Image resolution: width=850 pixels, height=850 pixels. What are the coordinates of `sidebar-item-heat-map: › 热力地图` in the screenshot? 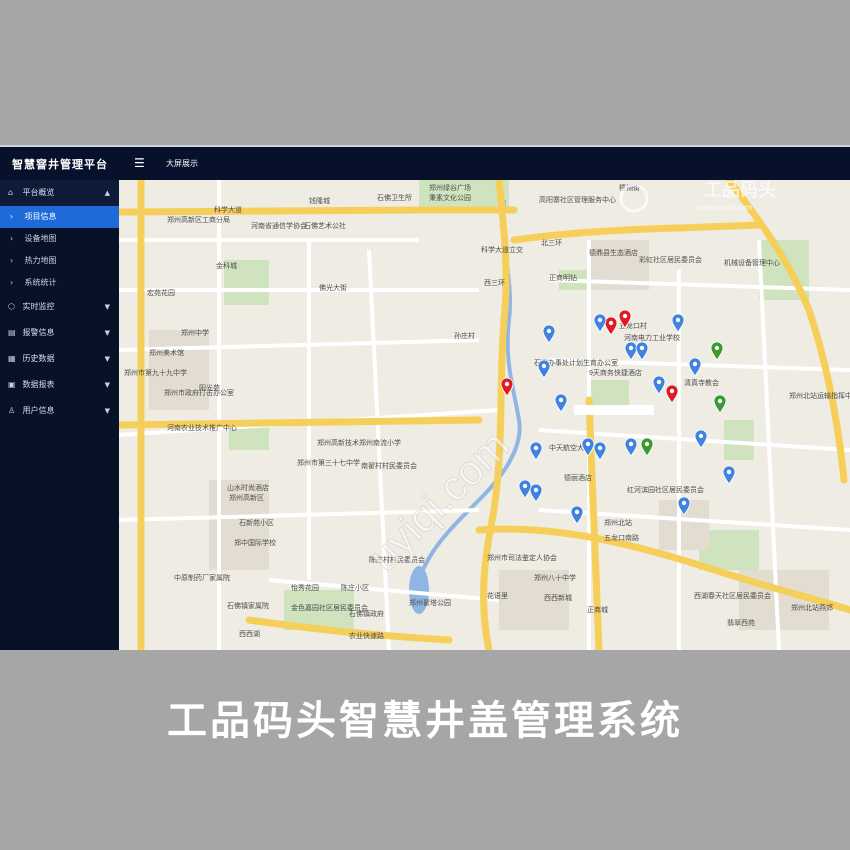 It's located at (59, 261).